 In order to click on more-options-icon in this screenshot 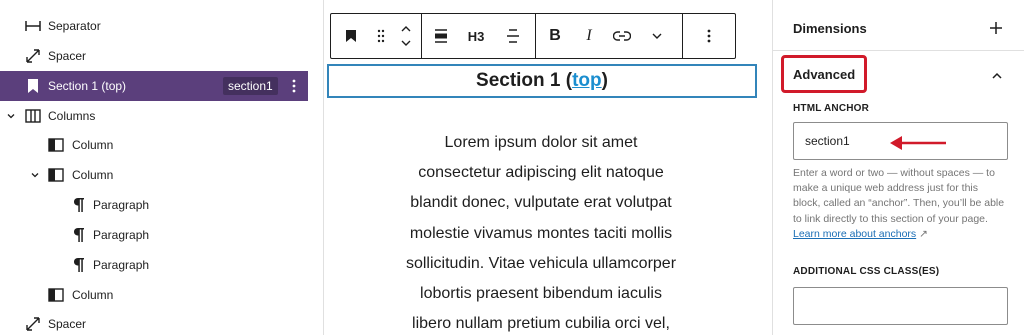, I will do `click(709, 36)`.